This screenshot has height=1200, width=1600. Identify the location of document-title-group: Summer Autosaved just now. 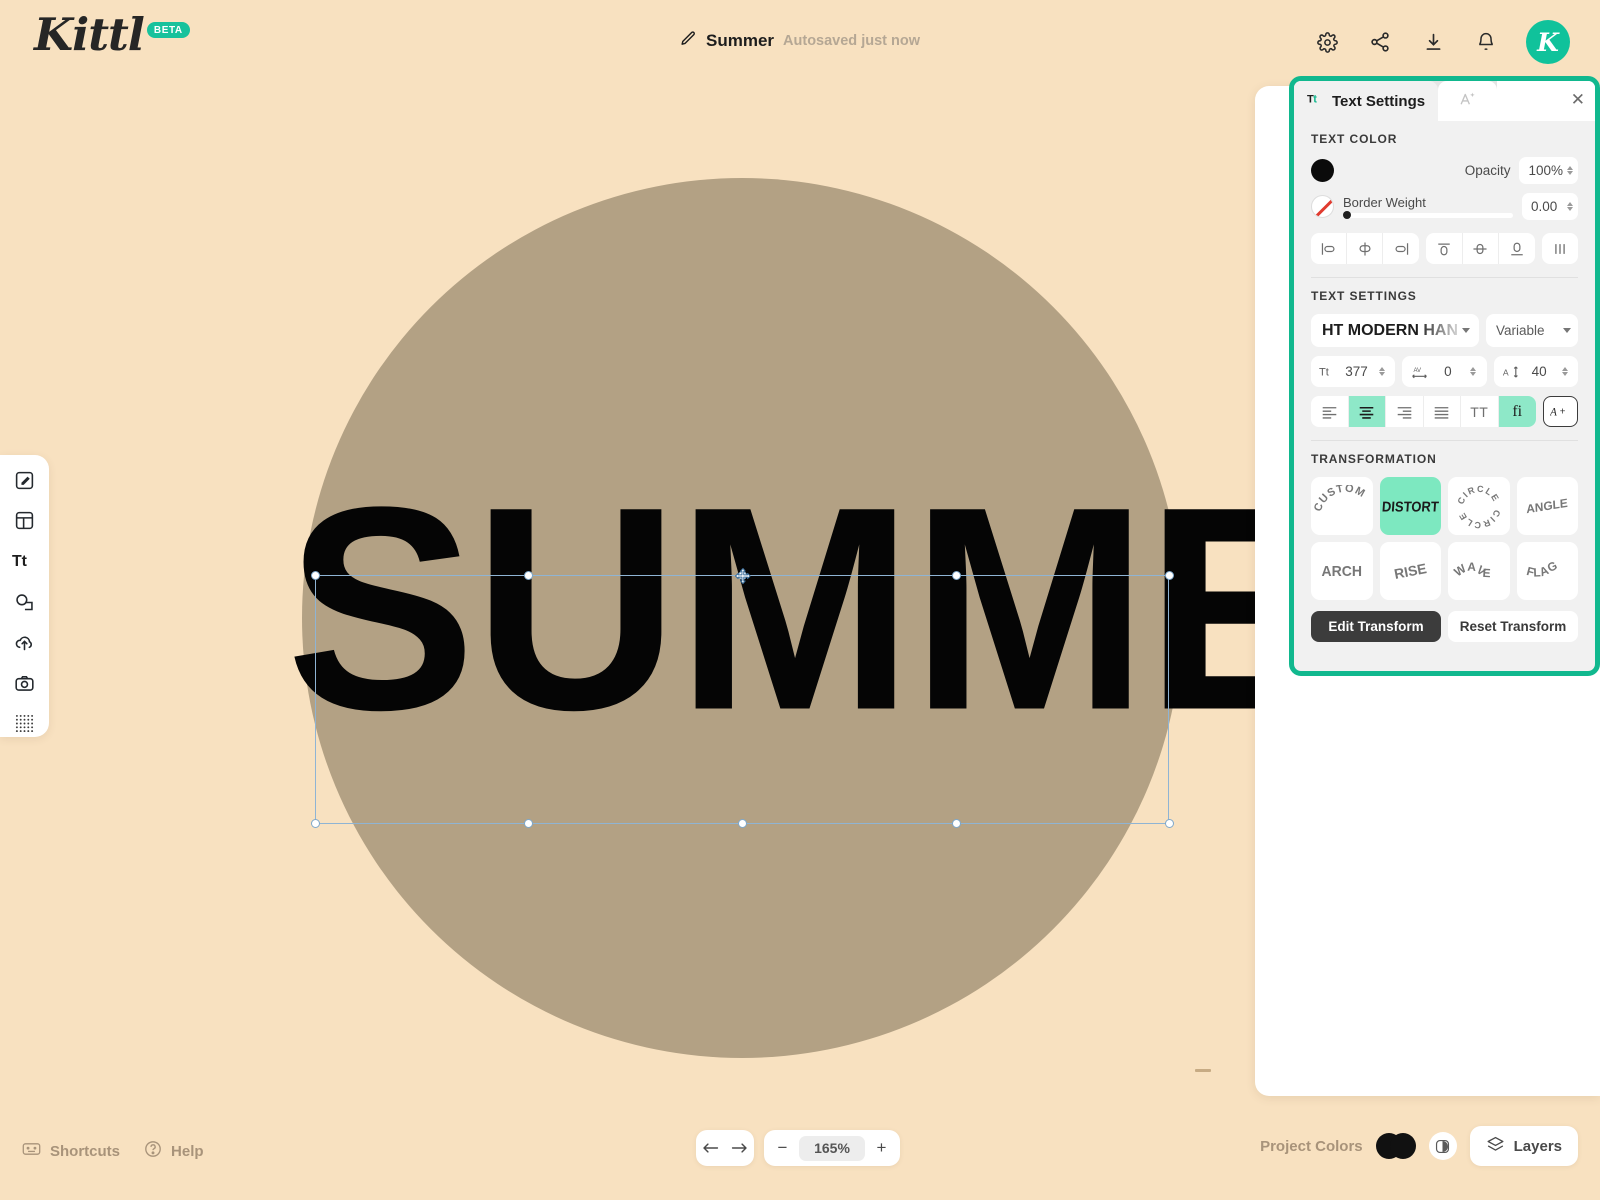
(800, 41).